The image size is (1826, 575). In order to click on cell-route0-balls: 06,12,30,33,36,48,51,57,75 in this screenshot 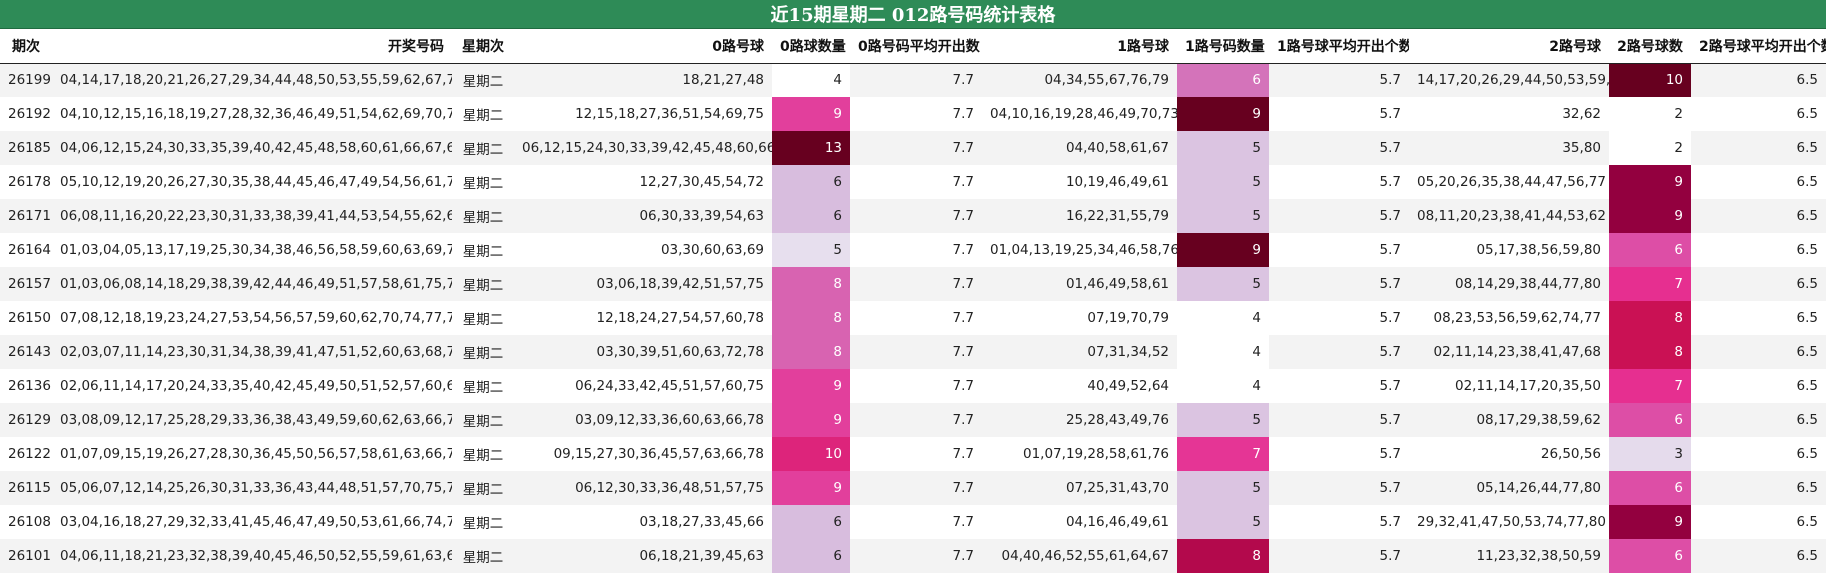, I will do `click(643, 488)`.